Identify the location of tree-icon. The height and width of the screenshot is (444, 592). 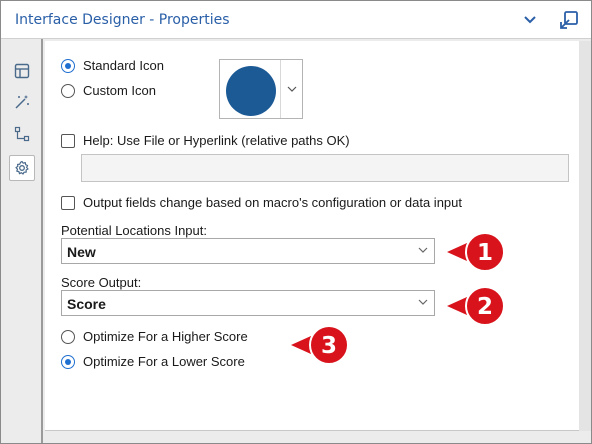
(22, 134).